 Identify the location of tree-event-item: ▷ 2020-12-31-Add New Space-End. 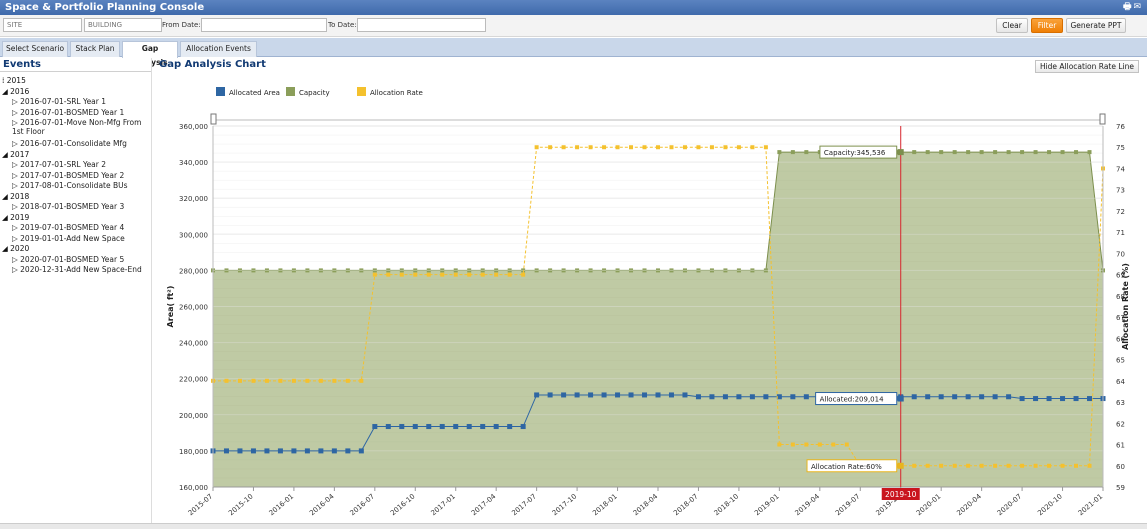
(82, 269).